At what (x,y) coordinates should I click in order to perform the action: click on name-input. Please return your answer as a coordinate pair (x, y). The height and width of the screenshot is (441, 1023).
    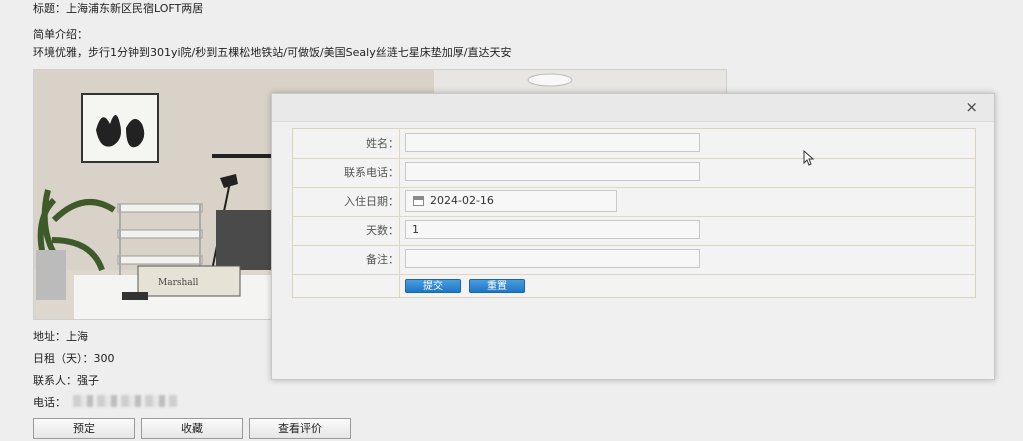
    Looking at the image, I should click on (552, 142).